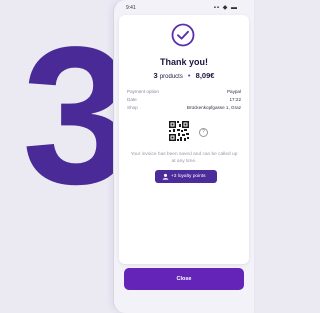 Image resolution: width=320 pixels, height=313 pixels. Describe the element at coordinates (165, 176) in the screenshot. I see `user-icon` at that location.